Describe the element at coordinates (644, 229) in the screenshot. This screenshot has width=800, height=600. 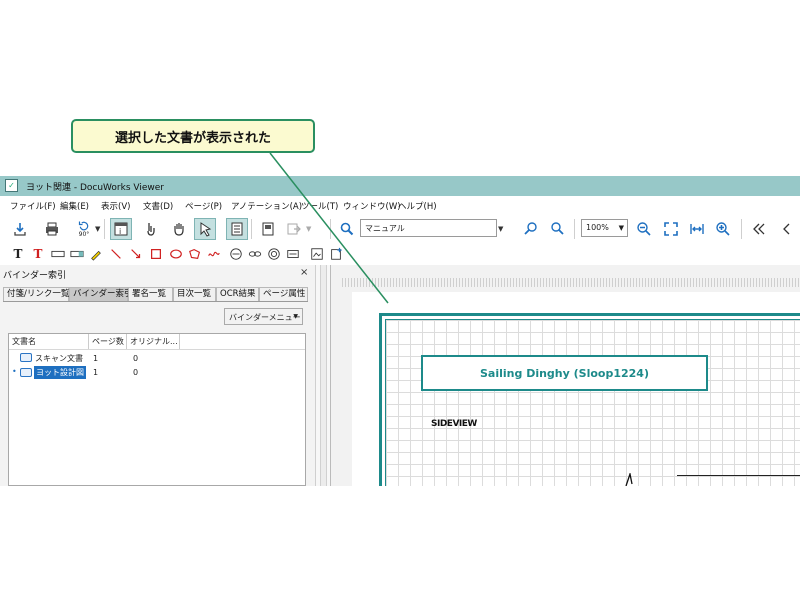
I see `zoom-out-icon` at that location.